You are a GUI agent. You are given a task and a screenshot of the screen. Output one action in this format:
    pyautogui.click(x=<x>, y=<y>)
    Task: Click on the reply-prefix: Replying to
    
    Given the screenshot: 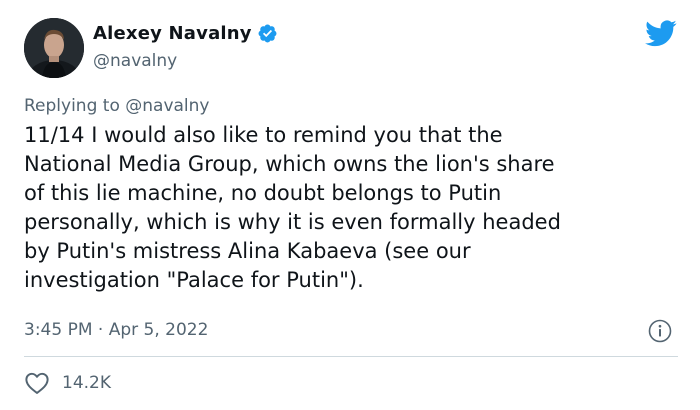 What is the action you would take?
    pyautogui.click(x=75, y=106)
    